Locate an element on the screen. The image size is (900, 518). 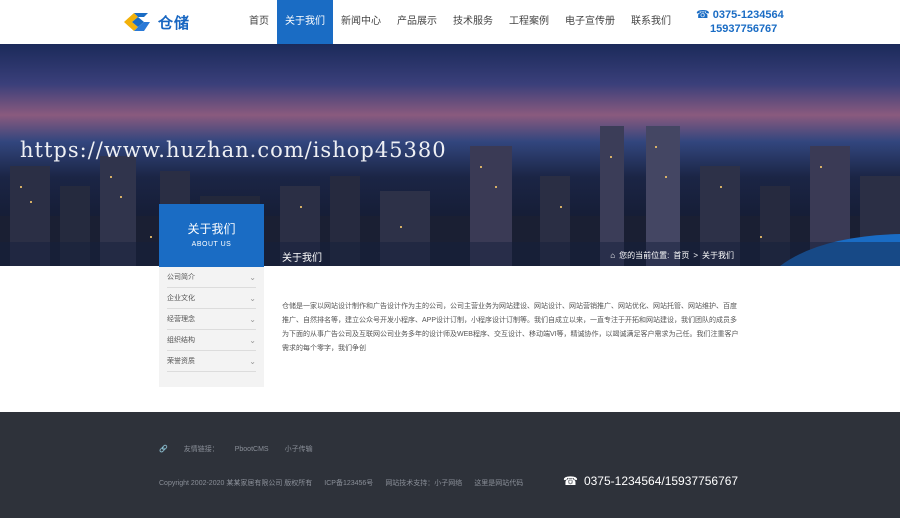
copyright-text: Copyright 2002-2020 某某家居有限公司 版权所有 is located at coordinates (236, 483).